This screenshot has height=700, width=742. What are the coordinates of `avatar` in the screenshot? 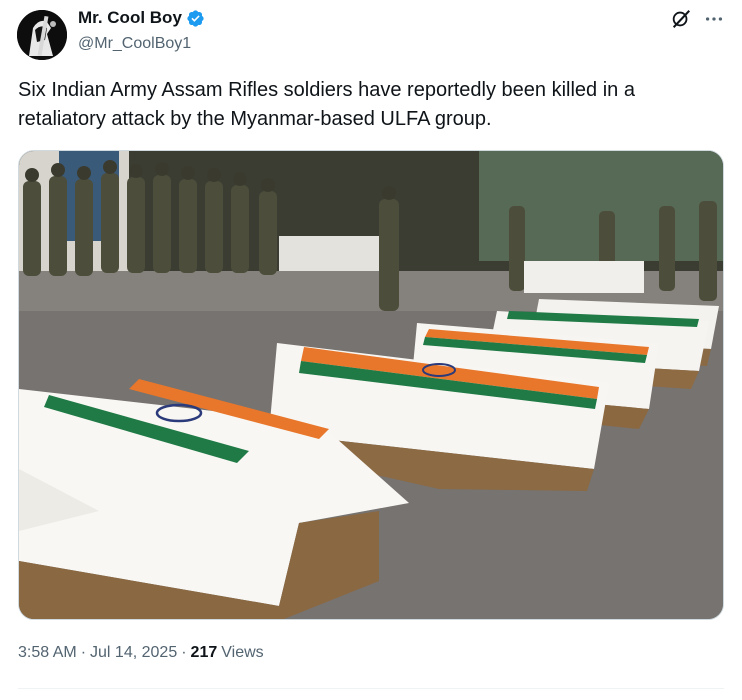 It's located at (42, 35).